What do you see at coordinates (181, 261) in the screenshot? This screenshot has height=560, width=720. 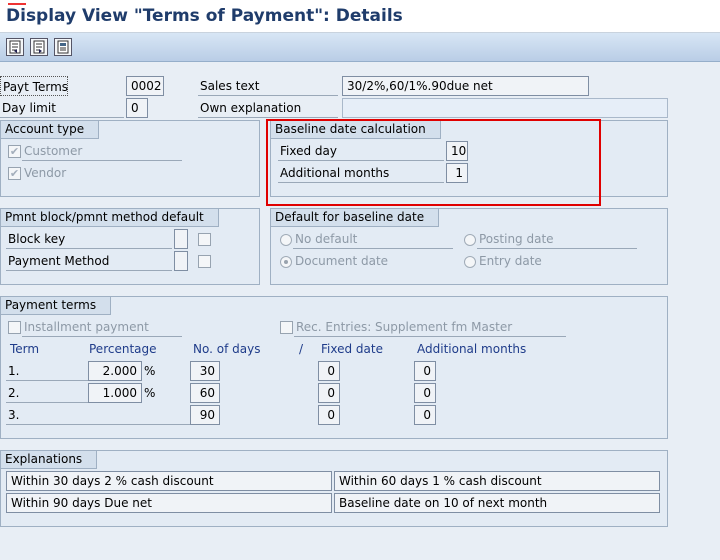 I see `payment-method-field` at bounding box center [181, 261].